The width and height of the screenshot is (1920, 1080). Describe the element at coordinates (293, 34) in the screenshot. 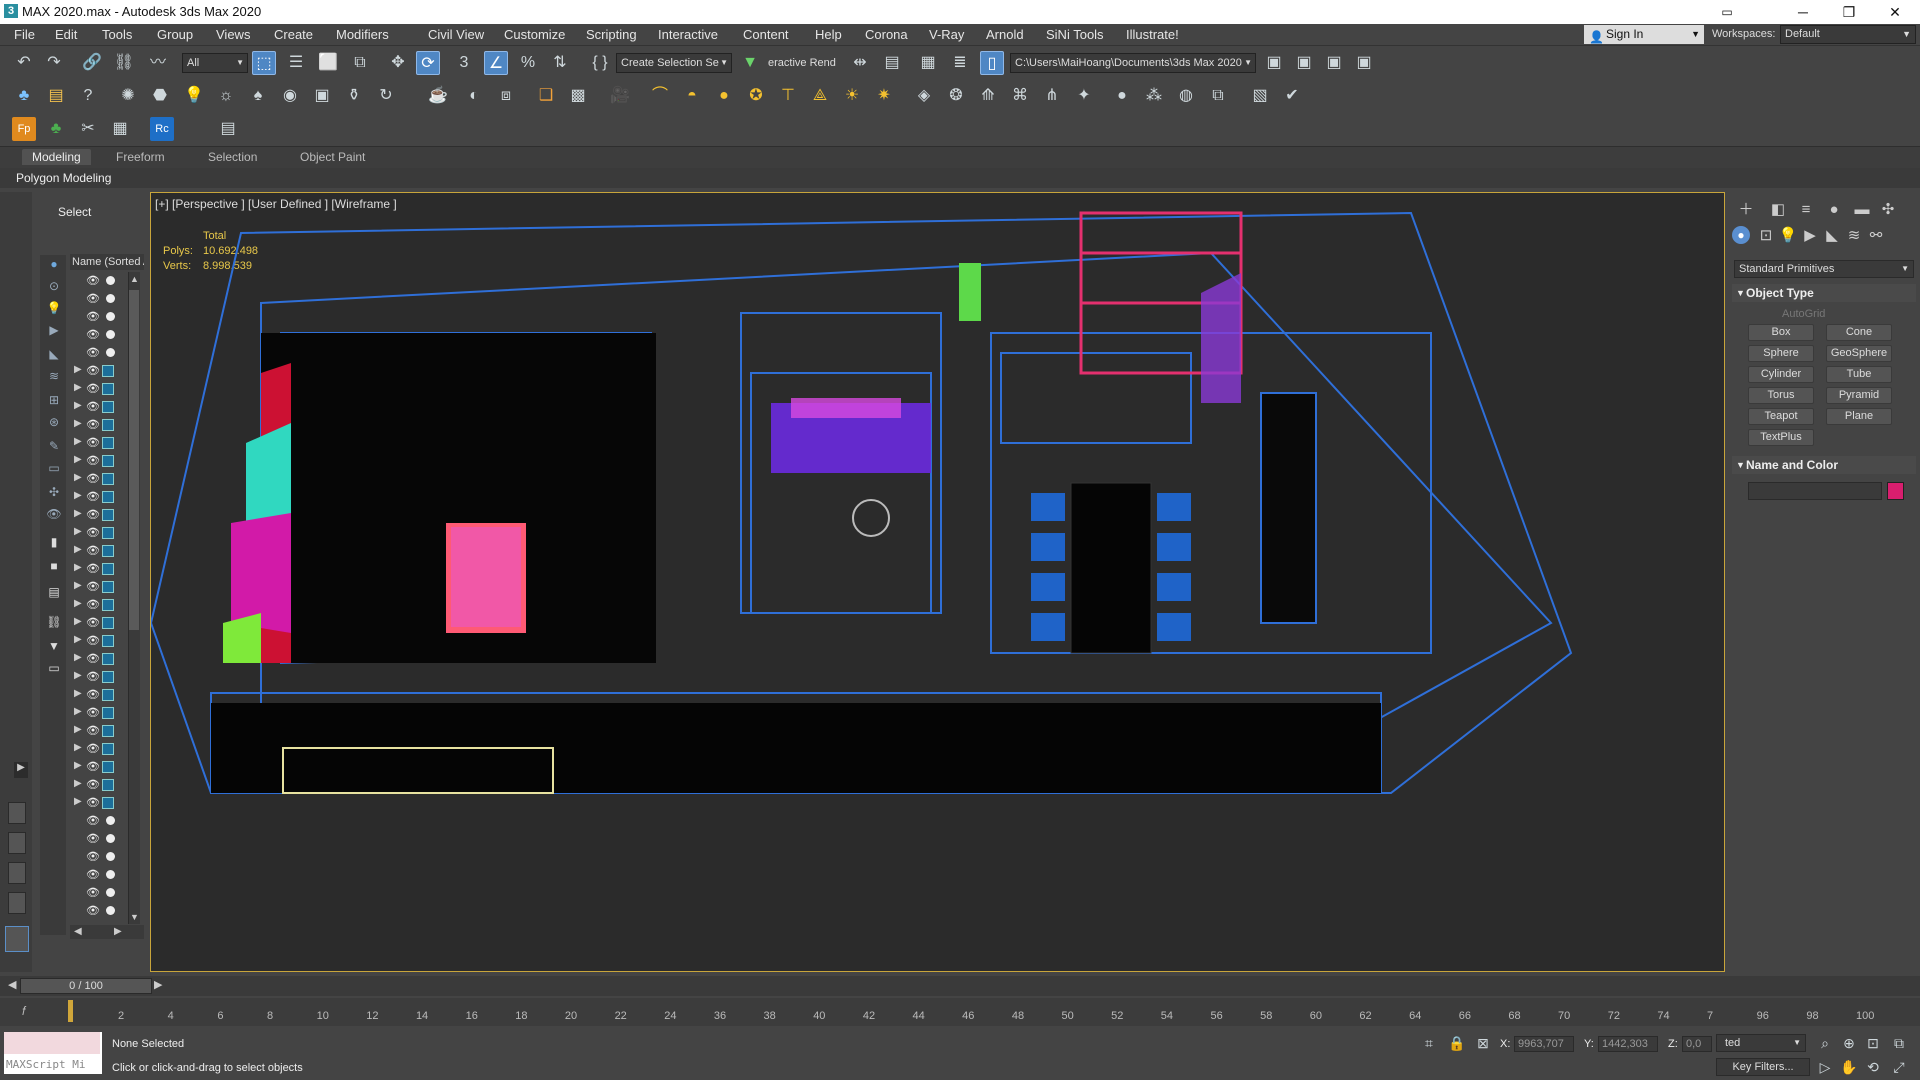

I see `menu-create: Create` at that location.